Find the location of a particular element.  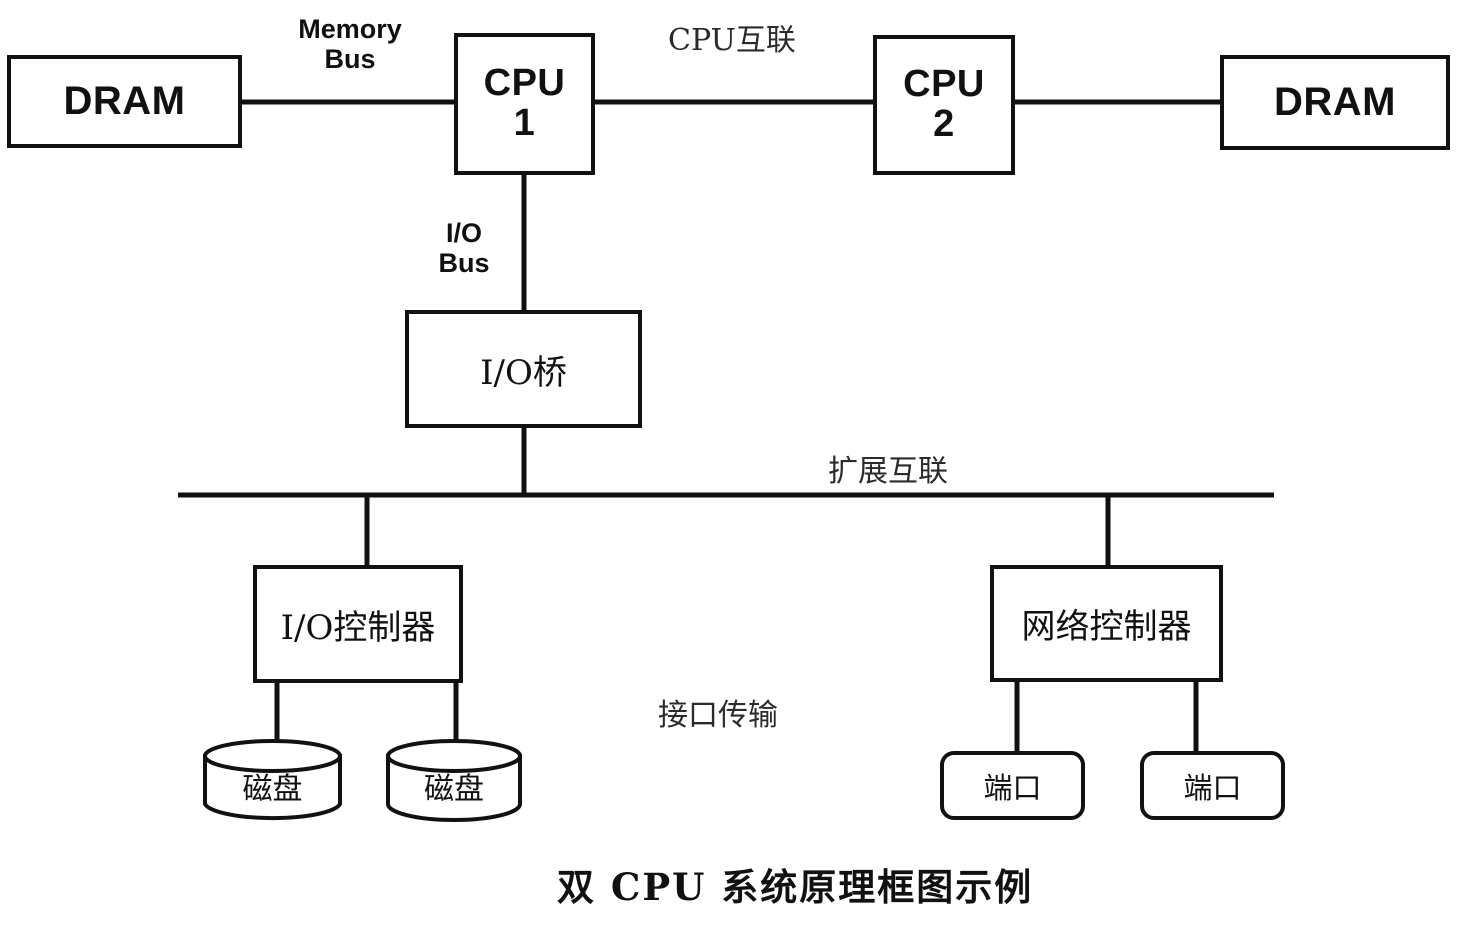

cpu-interconnect-label: CPU互联 is located at coordinates (732, 37).